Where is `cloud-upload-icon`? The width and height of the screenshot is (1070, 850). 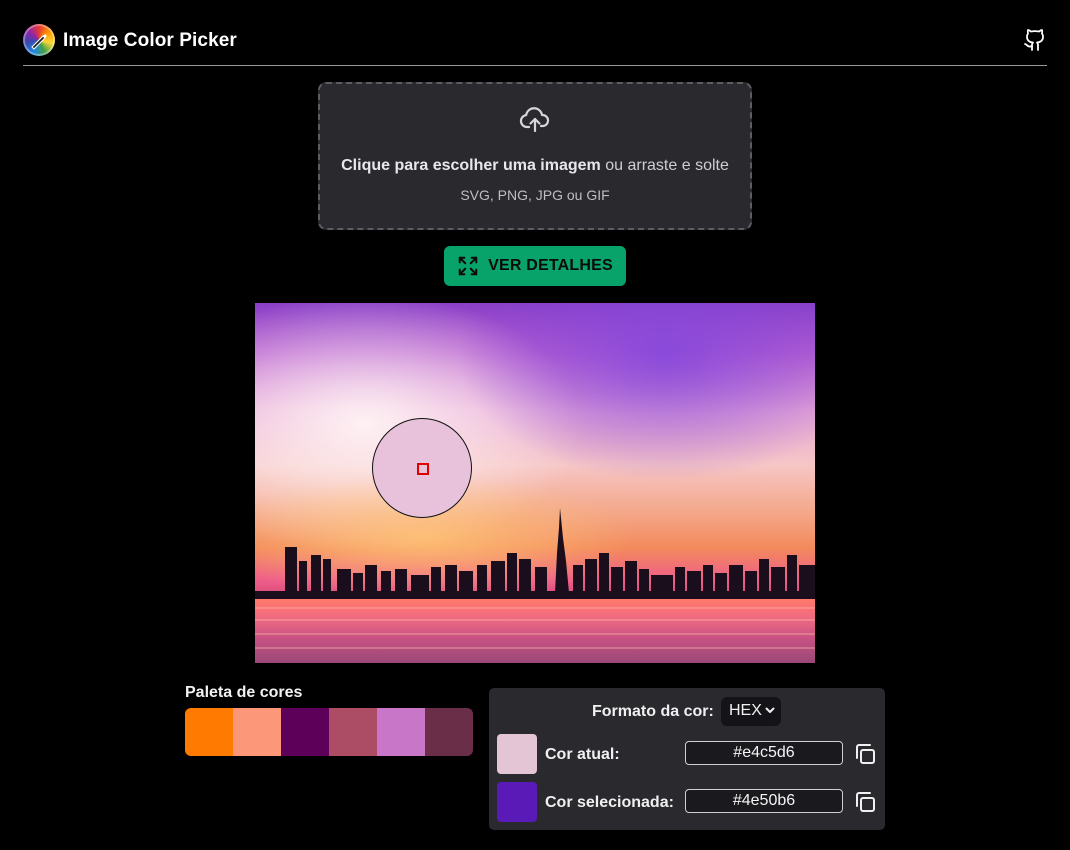 cloud-upload-icon is located at coordinates (534, 120).